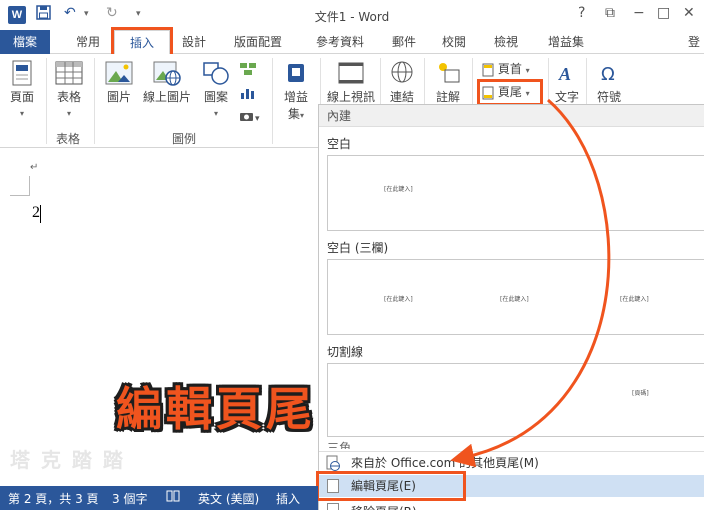 This screenshot has width=704, height=510. I want to click on tab-addins: 增益集, so click(566, 42).